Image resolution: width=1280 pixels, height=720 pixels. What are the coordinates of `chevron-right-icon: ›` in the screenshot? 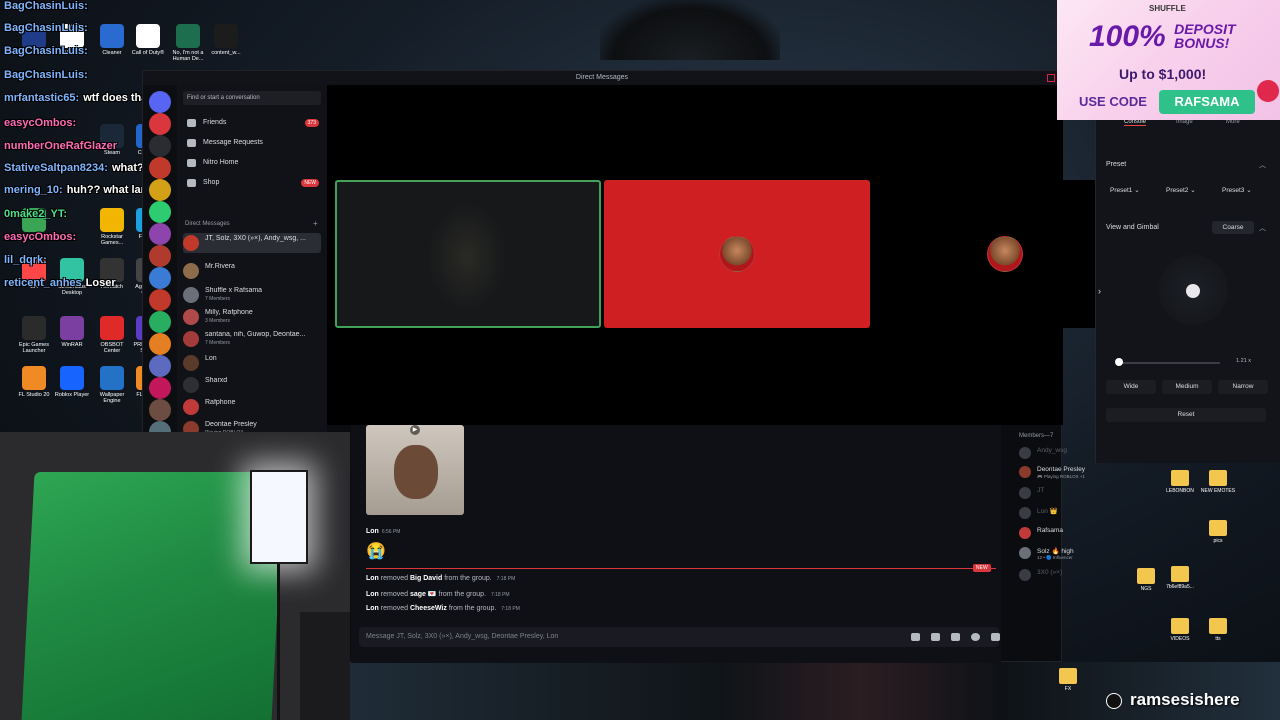 It's located at (1099, 291).